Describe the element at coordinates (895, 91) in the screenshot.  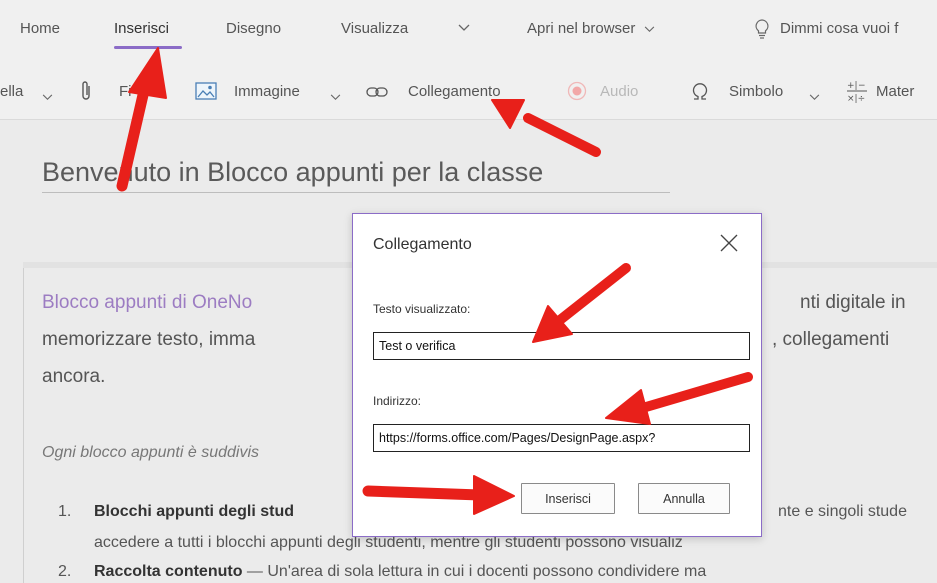
I see `math-button-label: Mater` at that location.